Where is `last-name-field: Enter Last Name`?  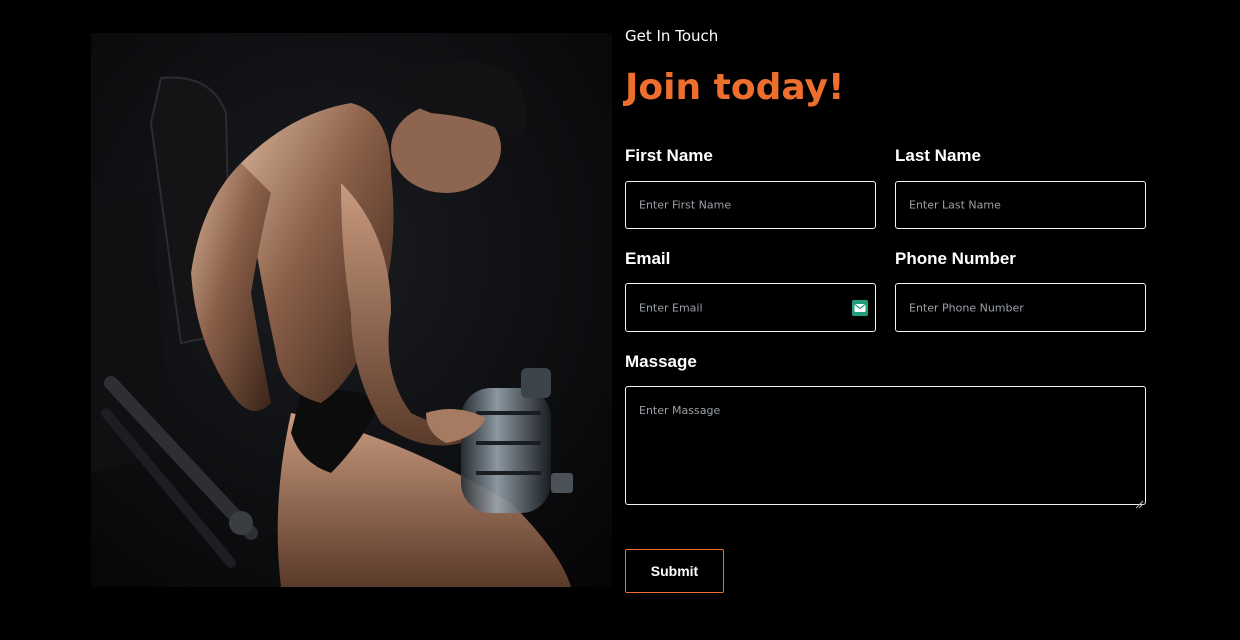
last-name-field: Enter Last Name is located at coordinates (1020, 205).